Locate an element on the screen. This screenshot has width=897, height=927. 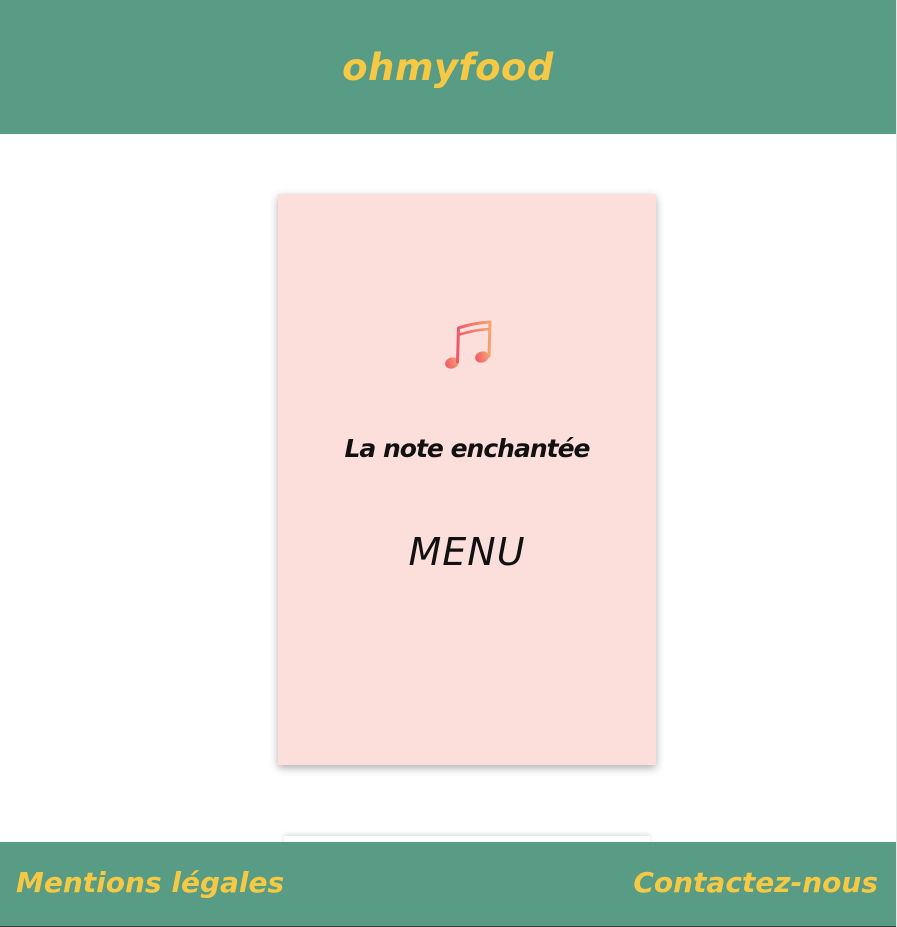
menu-link: MENU is located at coordinates (467, 552).